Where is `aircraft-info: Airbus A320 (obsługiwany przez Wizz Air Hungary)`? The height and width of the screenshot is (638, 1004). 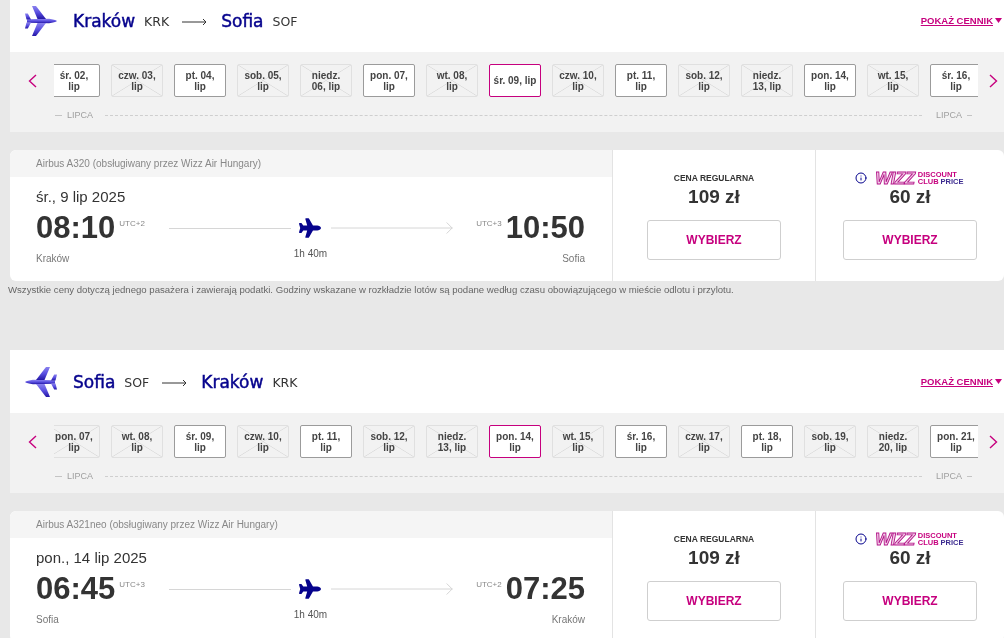 aircraft-info: Airbus A320 (obsługiwany przez Wizz Air Hungary) is located at coordinates (149, 163).